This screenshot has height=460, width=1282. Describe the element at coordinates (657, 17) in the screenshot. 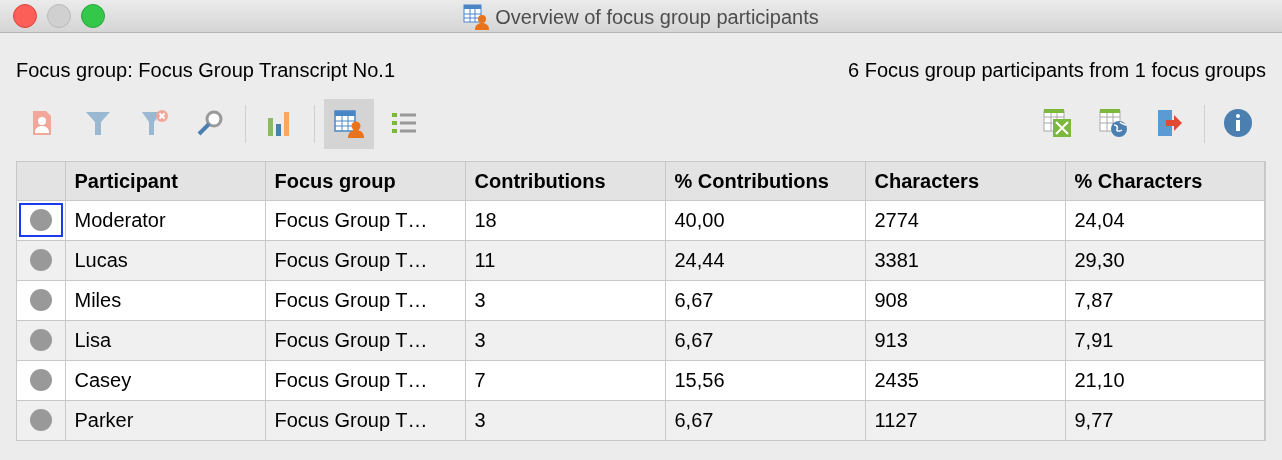

I see `window-title: Overview of focus group participants` at that location.